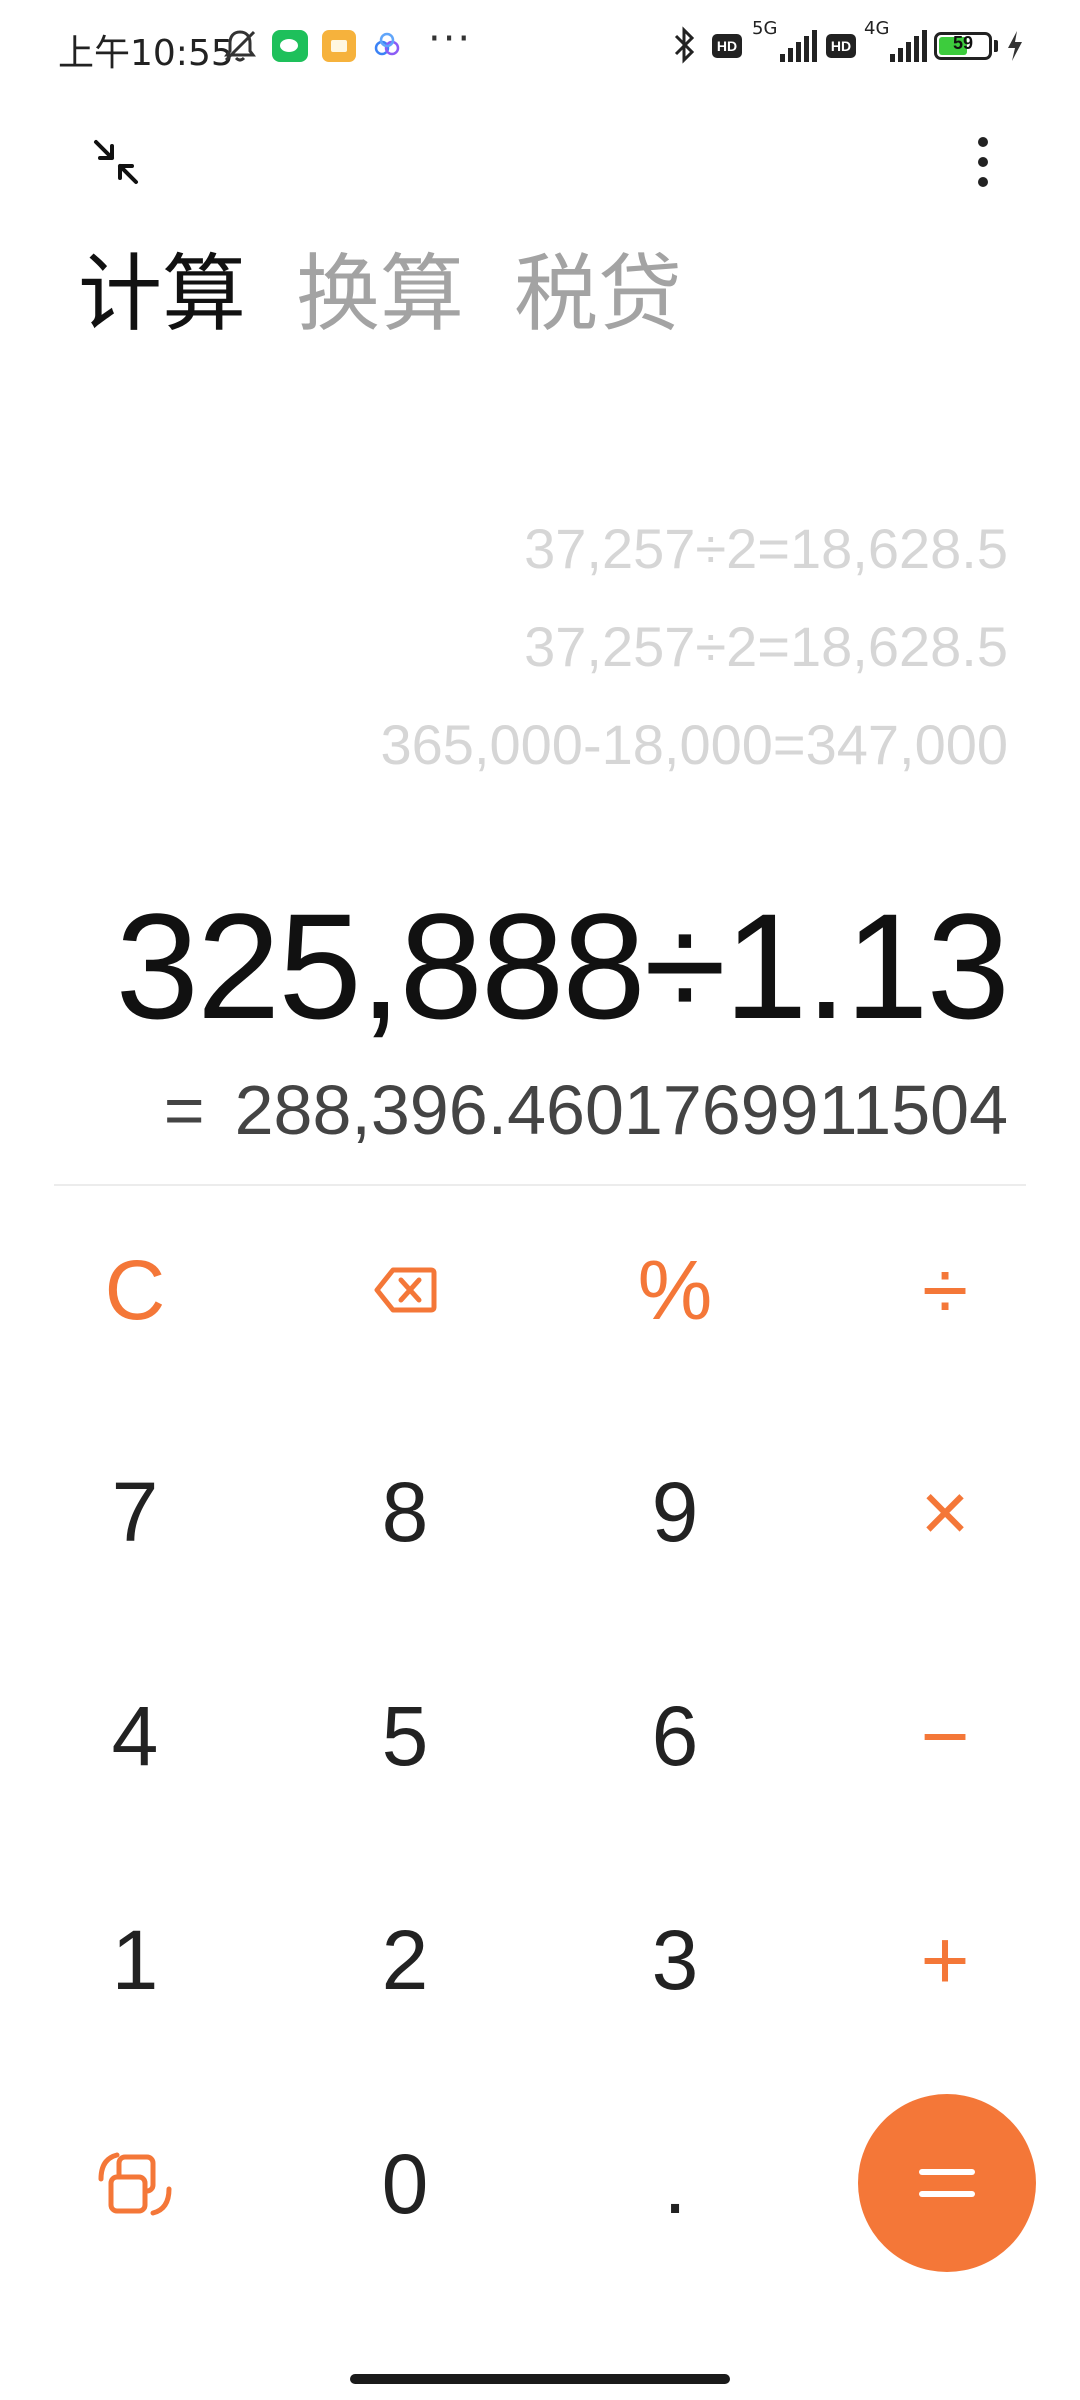  Describe the element at coordinates (675, 1290) in the screenshot. I see `percent-button: %` at that location.